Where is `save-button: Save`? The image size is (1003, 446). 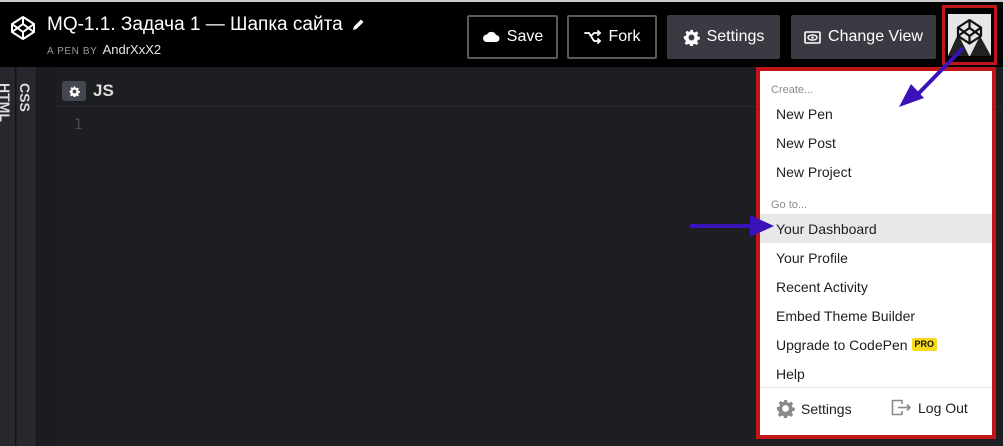 save-button: Save is located at coordinates (512, 37).